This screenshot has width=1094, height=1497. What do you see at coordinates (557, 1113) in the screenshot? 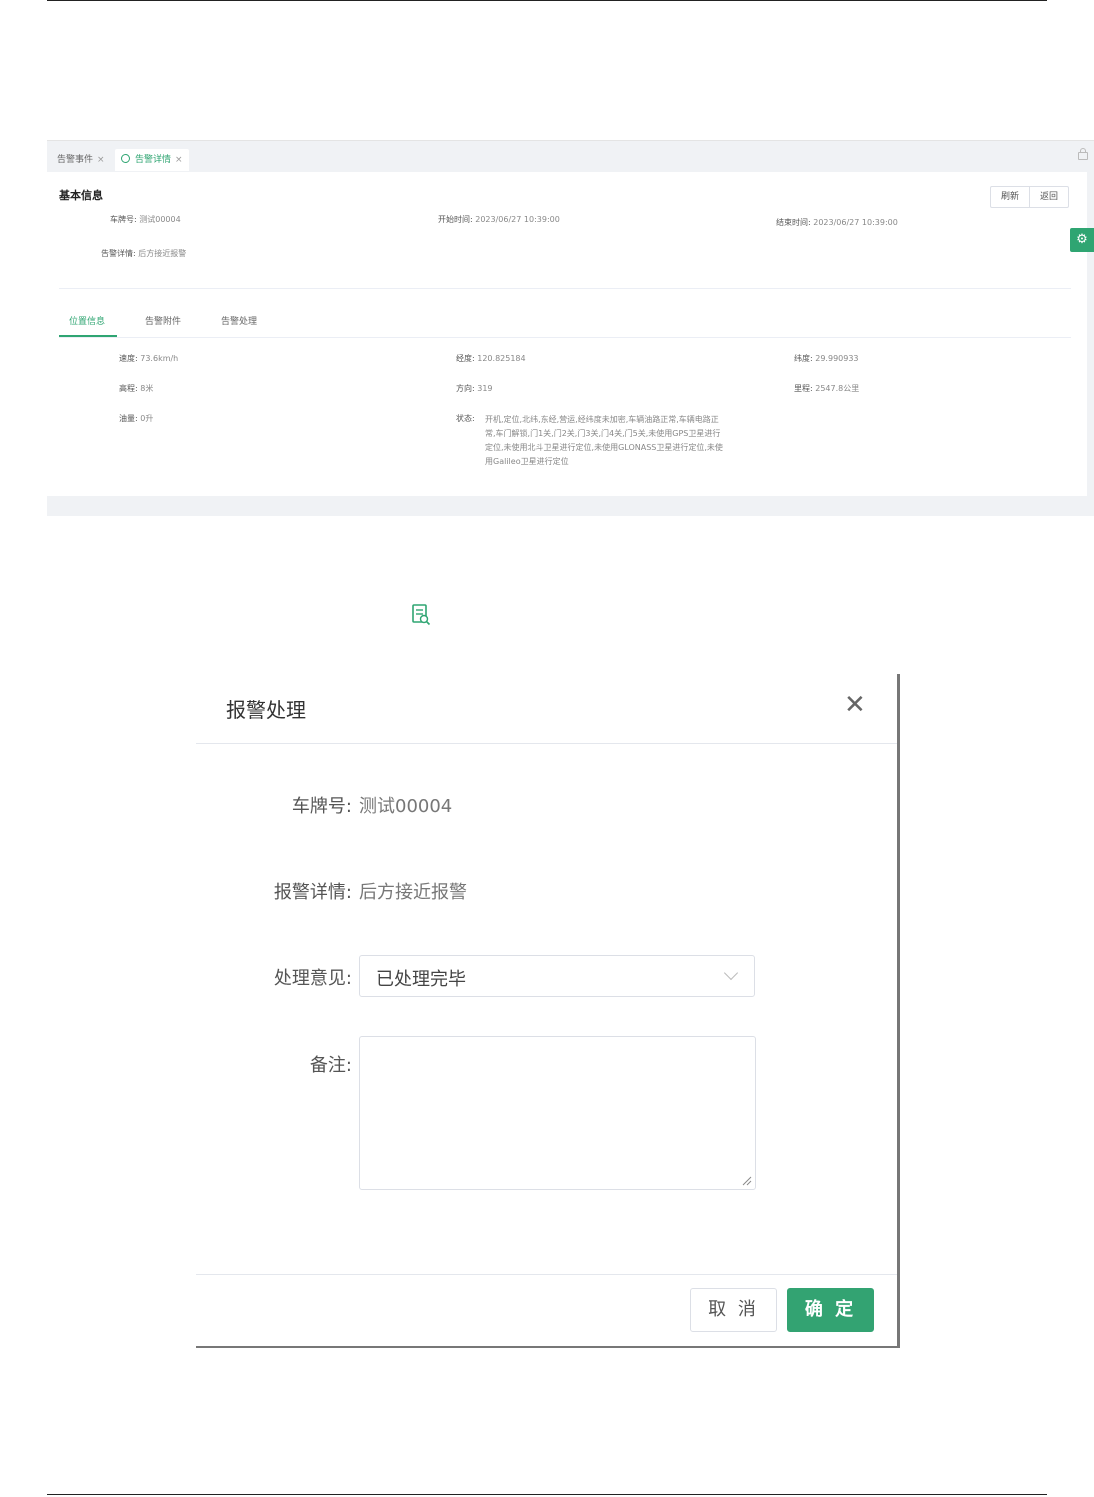
I see `remark-textarea` at bounding box center [557, 1113].